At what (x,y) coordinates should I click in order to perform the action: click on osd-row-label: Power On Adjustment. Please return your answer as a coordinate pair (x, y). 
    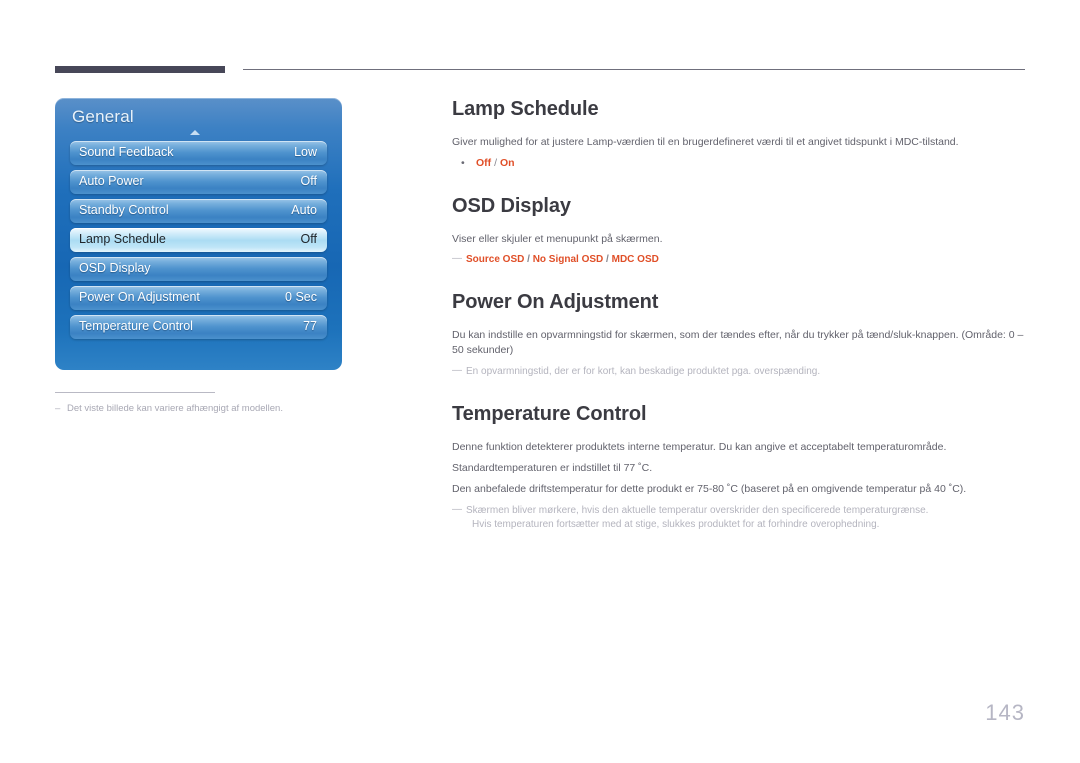
    Looking at the image, I should click on (139, 297).